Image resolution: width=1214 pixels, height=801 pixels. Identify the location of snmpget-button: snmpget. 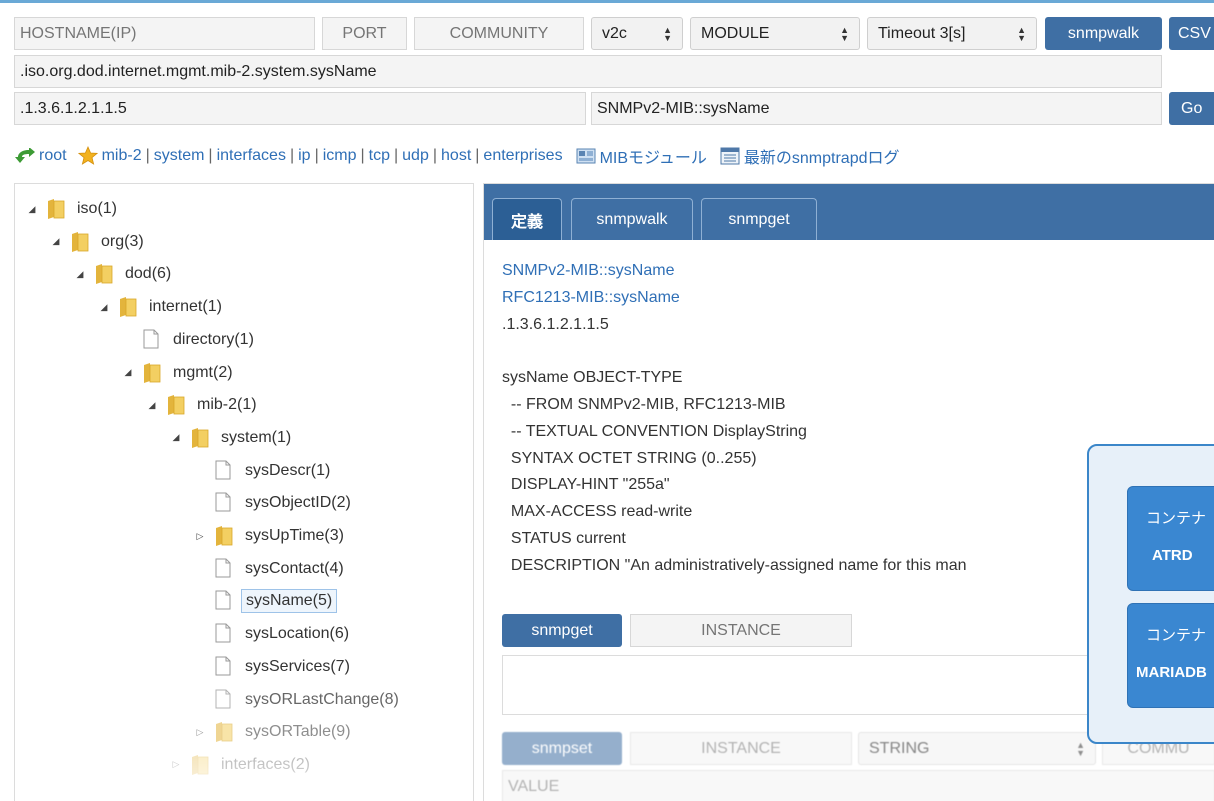
(562, 630).